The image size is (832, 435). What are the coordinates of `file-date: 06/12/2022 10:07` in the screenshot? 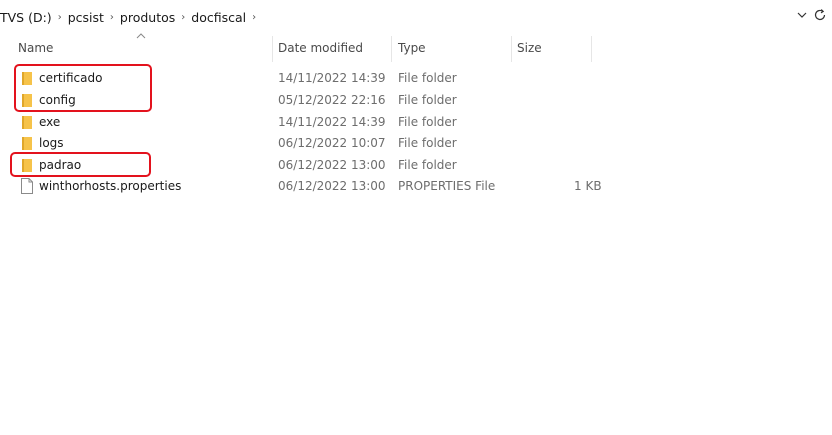 It's located at (332, 143).